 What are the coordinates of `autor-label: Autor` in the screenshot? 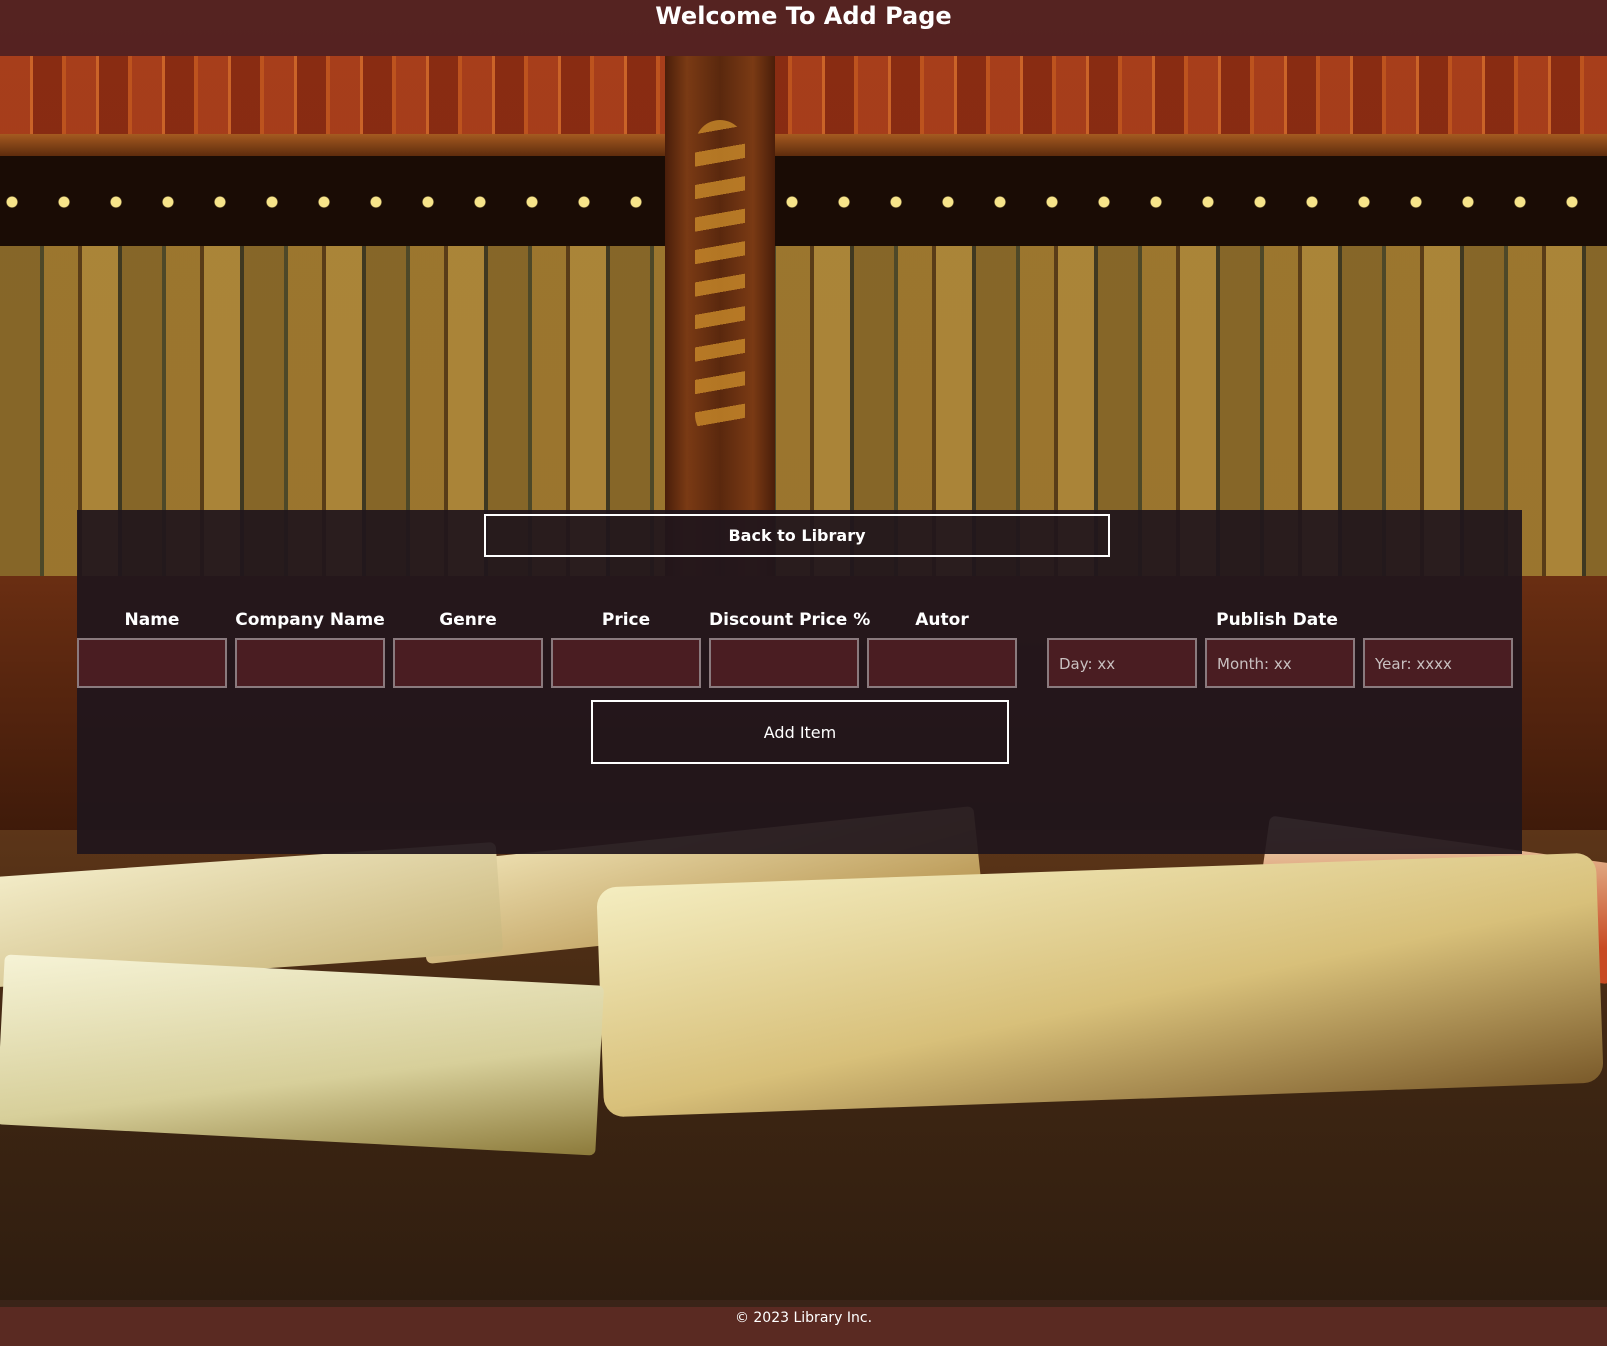 It's located at (942, 620).